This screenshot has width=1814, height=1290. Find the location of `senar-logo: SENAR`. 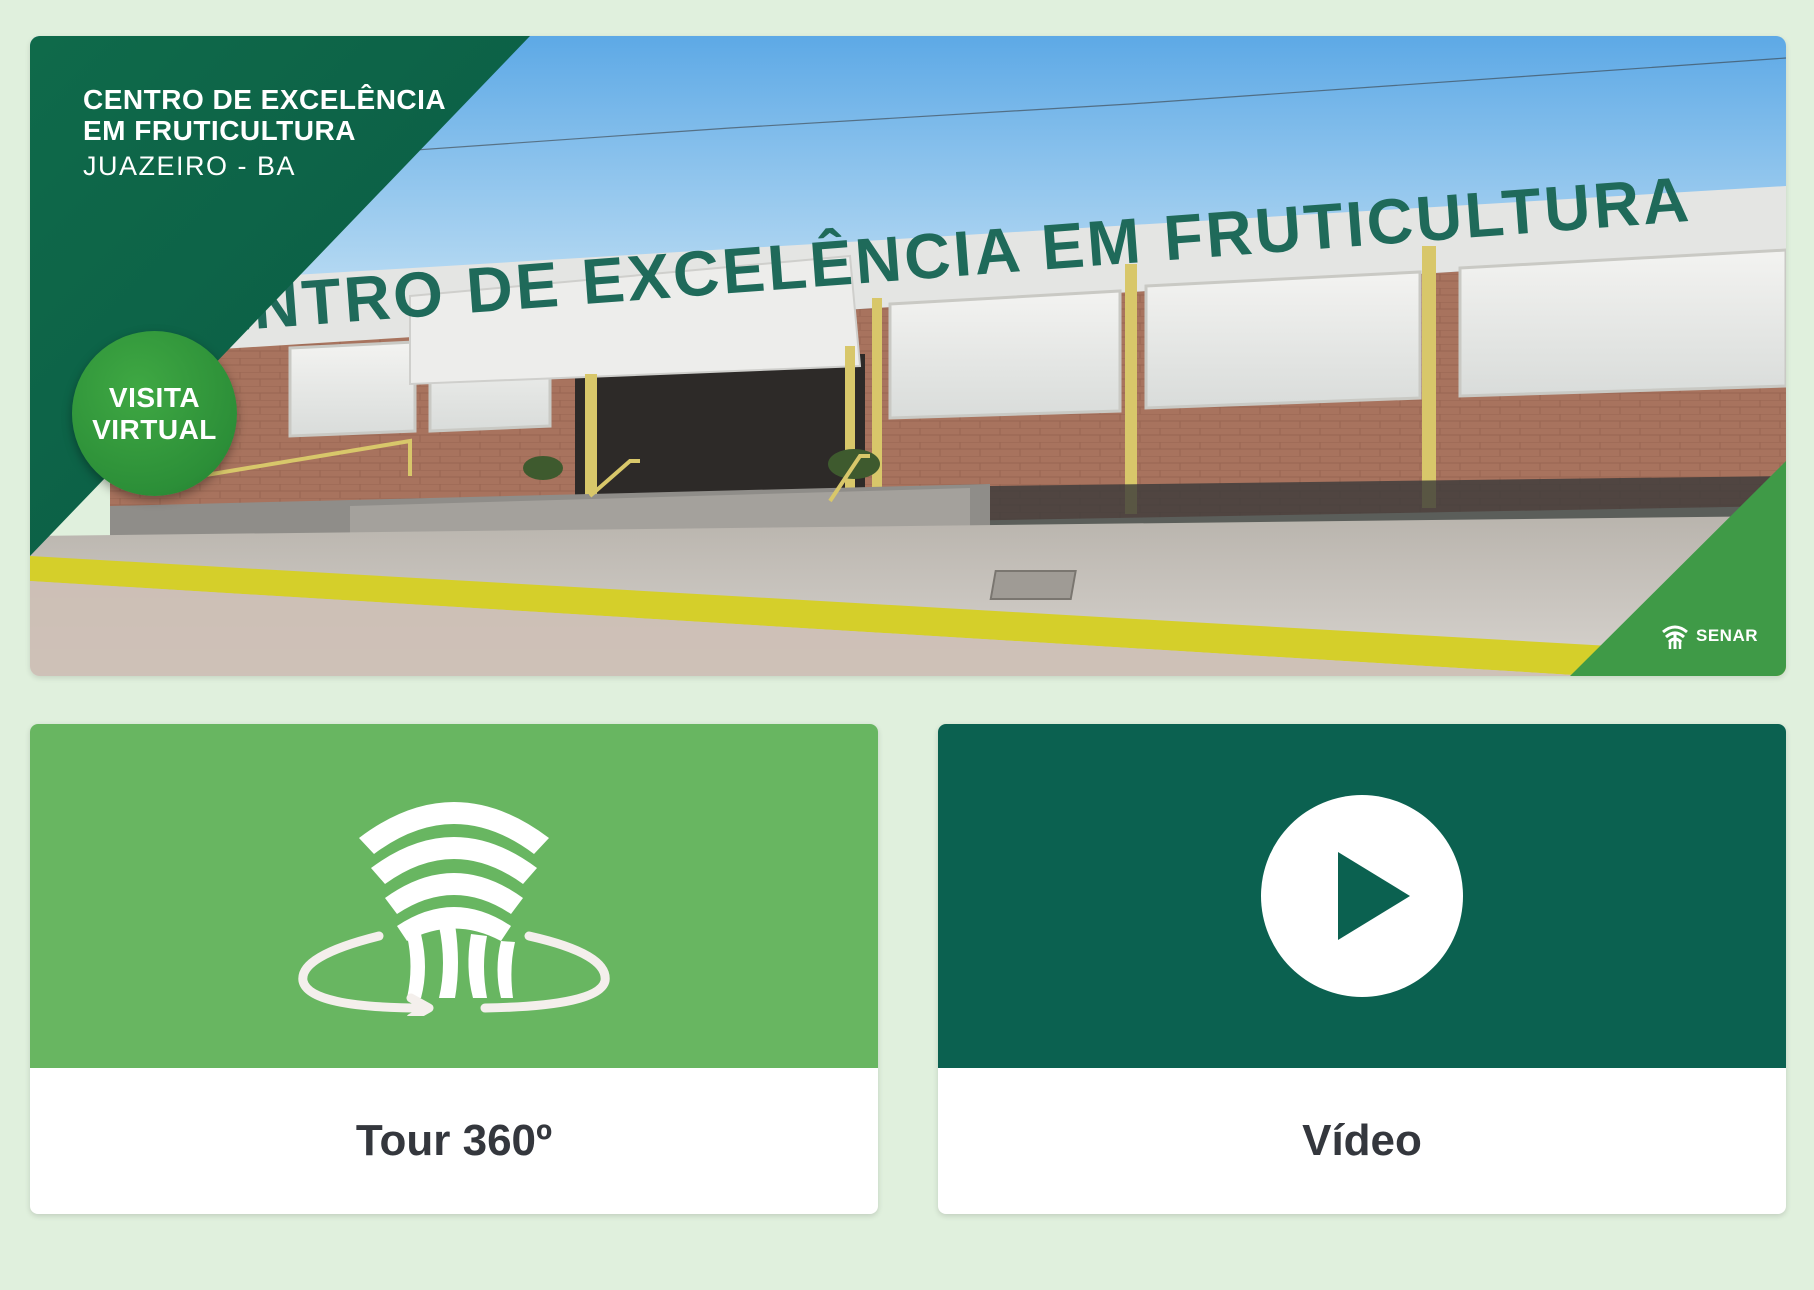

senar-logo: SENAR is located at coordinates (1709, 636).